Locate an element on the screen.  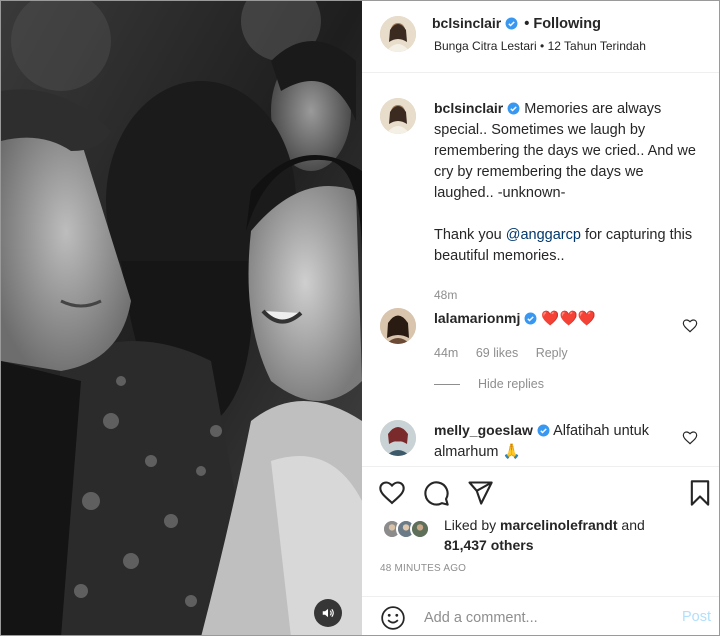
post-timestamp: 48 MINUTES AGO is located at coordinates (423, 568).